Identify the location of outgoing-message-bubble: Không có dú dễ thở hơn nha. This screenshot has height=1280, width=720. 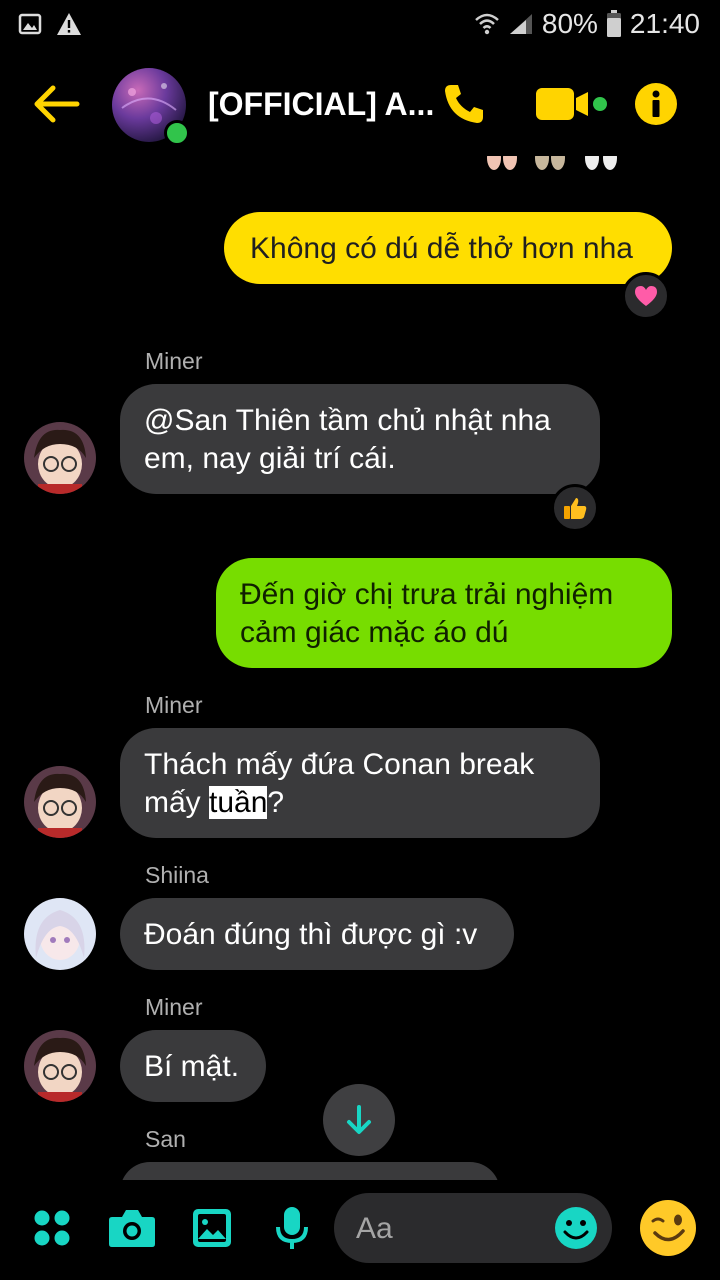
(448, 248).